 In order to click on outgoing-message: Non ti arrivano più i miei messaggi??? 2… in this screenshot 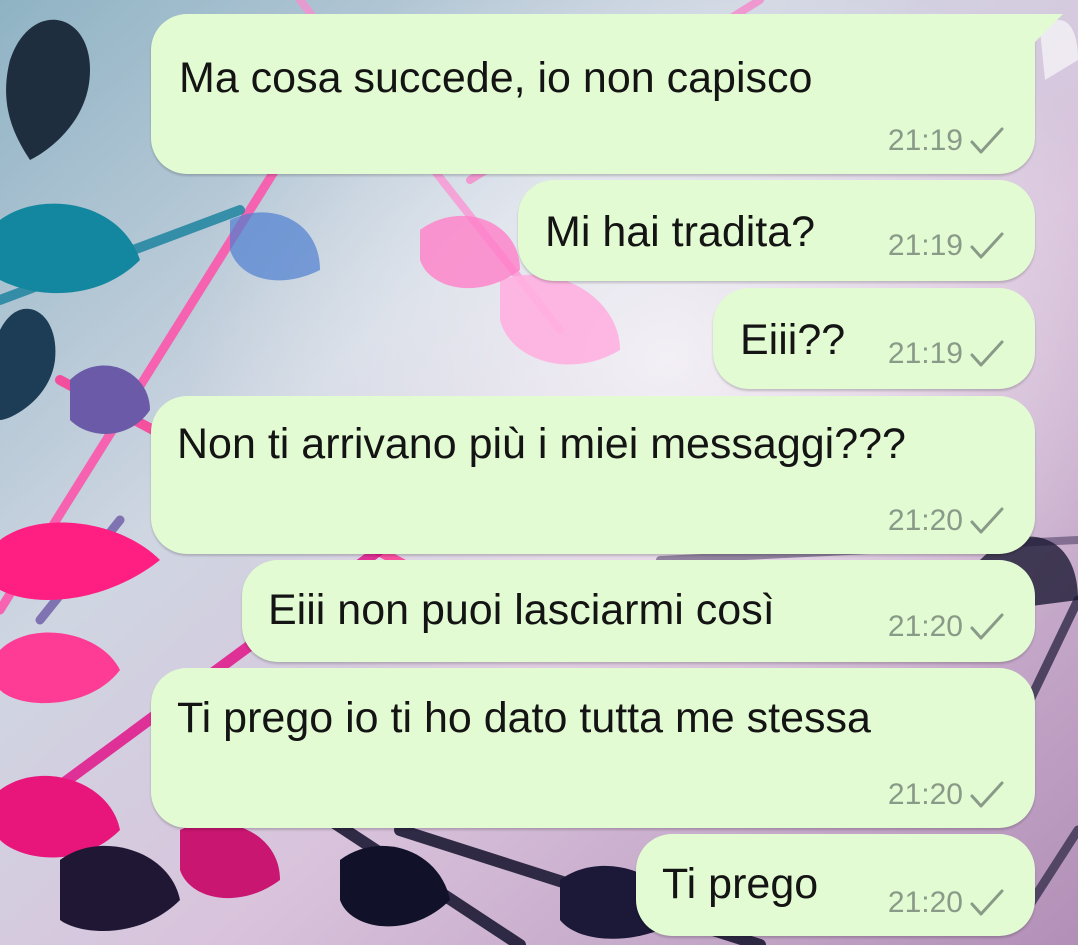, I will do `click(593, 475)`.